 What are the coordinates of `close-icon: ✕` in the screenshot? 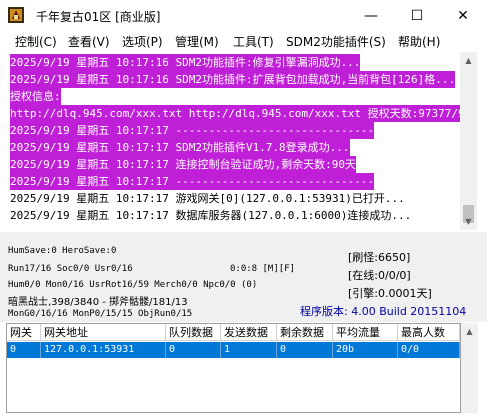 It's located at (463, 15).